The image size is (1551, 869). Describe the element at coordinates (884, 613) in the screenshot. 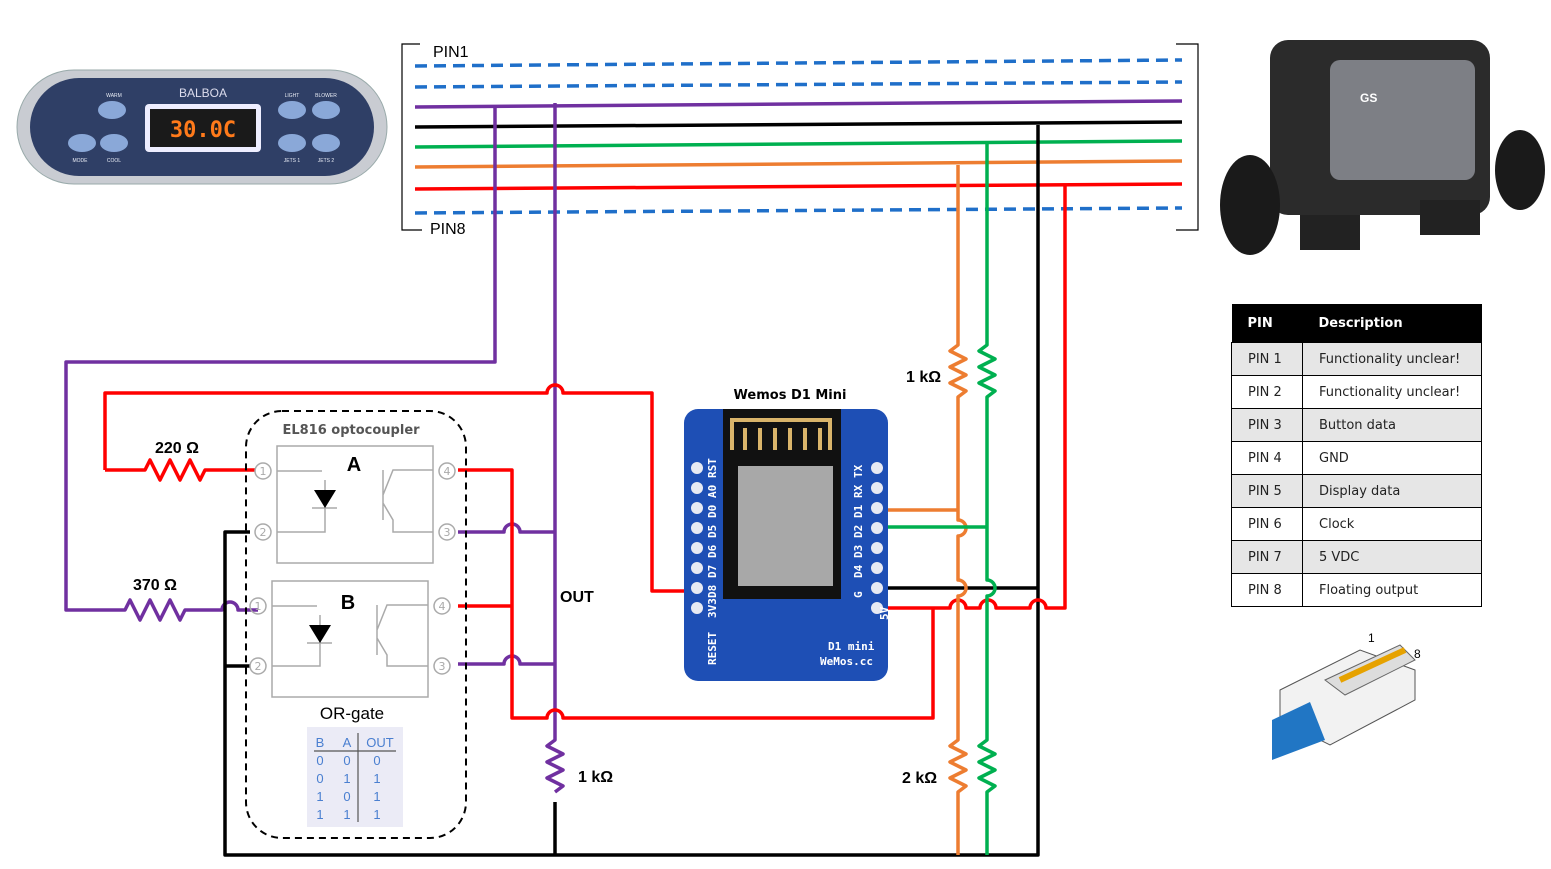

I see `wemos-pin-label: 5V` at that location.